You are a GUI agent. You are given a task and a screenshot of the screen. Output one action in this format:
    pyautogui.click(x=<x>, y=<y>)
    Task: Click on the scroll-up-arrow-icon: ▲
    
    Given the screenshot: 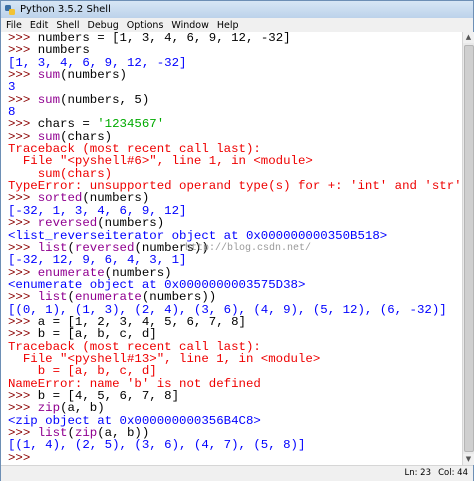 What is the action you would take?
    pyautogui.click(x=468, y=37)
    